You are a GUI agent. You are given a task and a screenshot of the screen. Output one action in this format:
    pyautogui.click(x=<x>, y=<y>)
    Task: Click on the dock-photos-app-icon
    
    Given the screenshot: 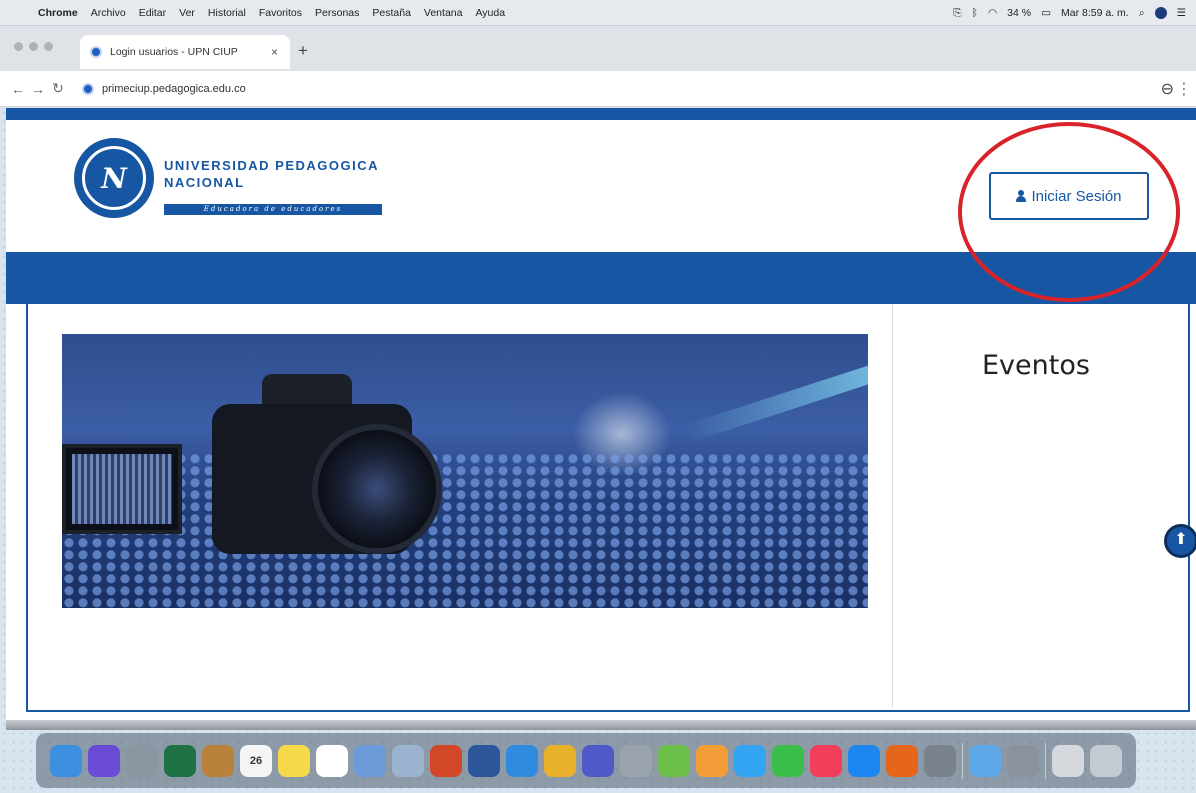 What is the action you would take?
    pyautogui.click(x=408, y=760)
    